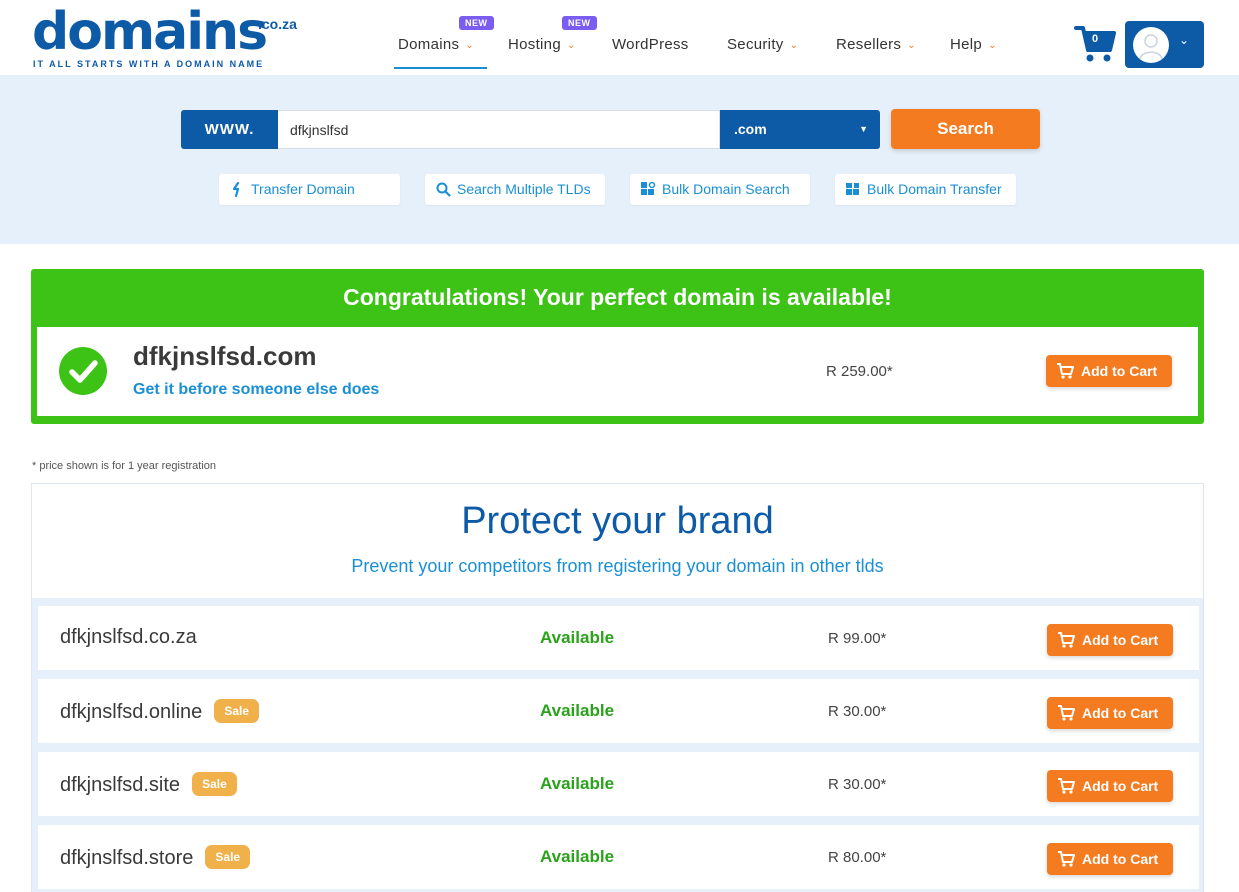 Image resolution: width=1239 pixels, height=892 pixels. Describe the element at coordinates (579, 23) in the screenshot. I see `nav-new-badge-hosting: NEW` at that location.